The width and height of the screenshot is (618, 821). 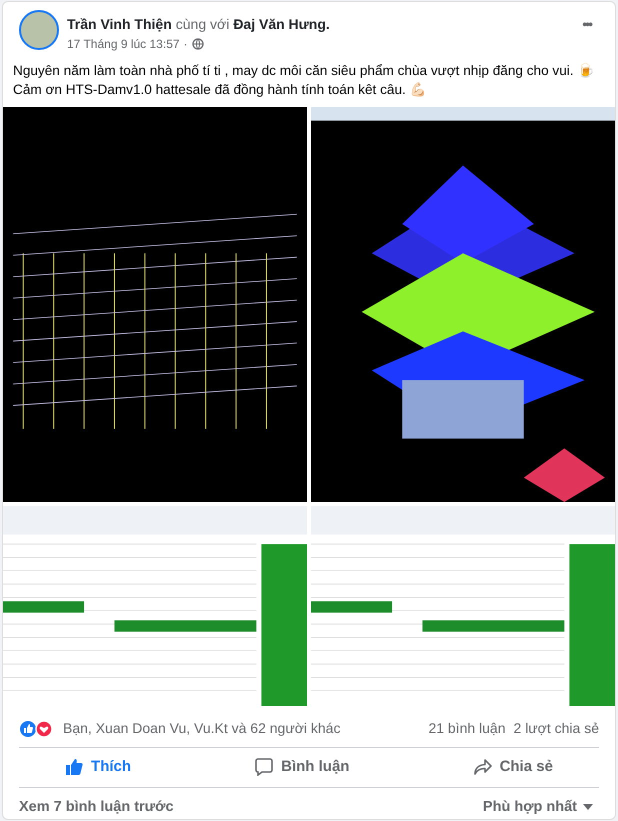 What do you see at coordinates (588, 807) in the screenshot?
I see `caret-icon` at bounding box center [588, 807].